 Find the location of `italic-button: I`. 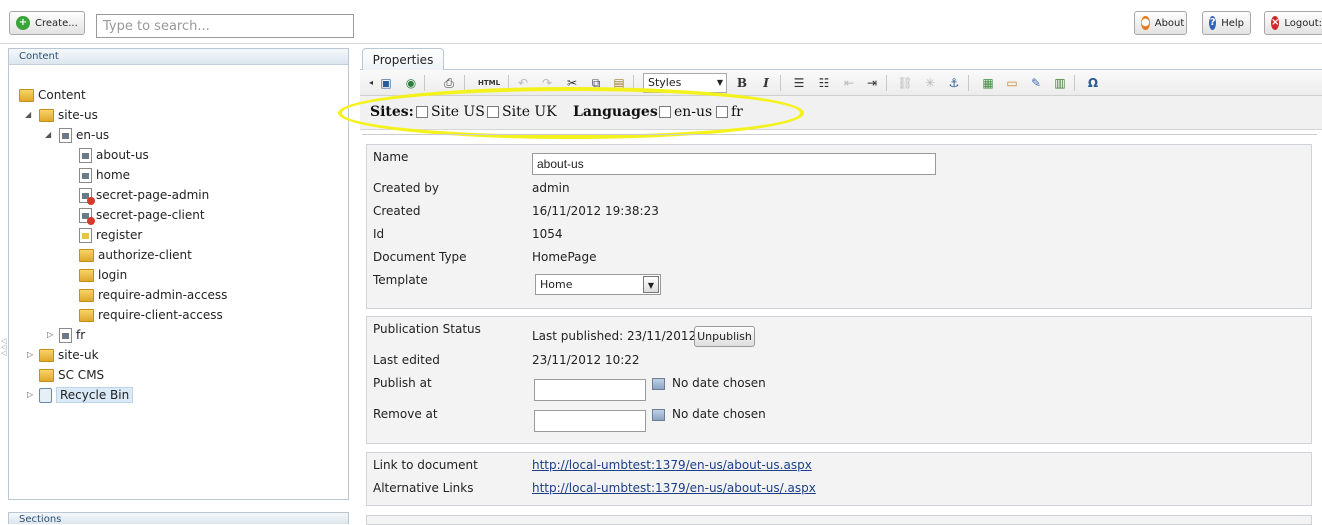

italic-button: I is located at coordinates (766, 83).